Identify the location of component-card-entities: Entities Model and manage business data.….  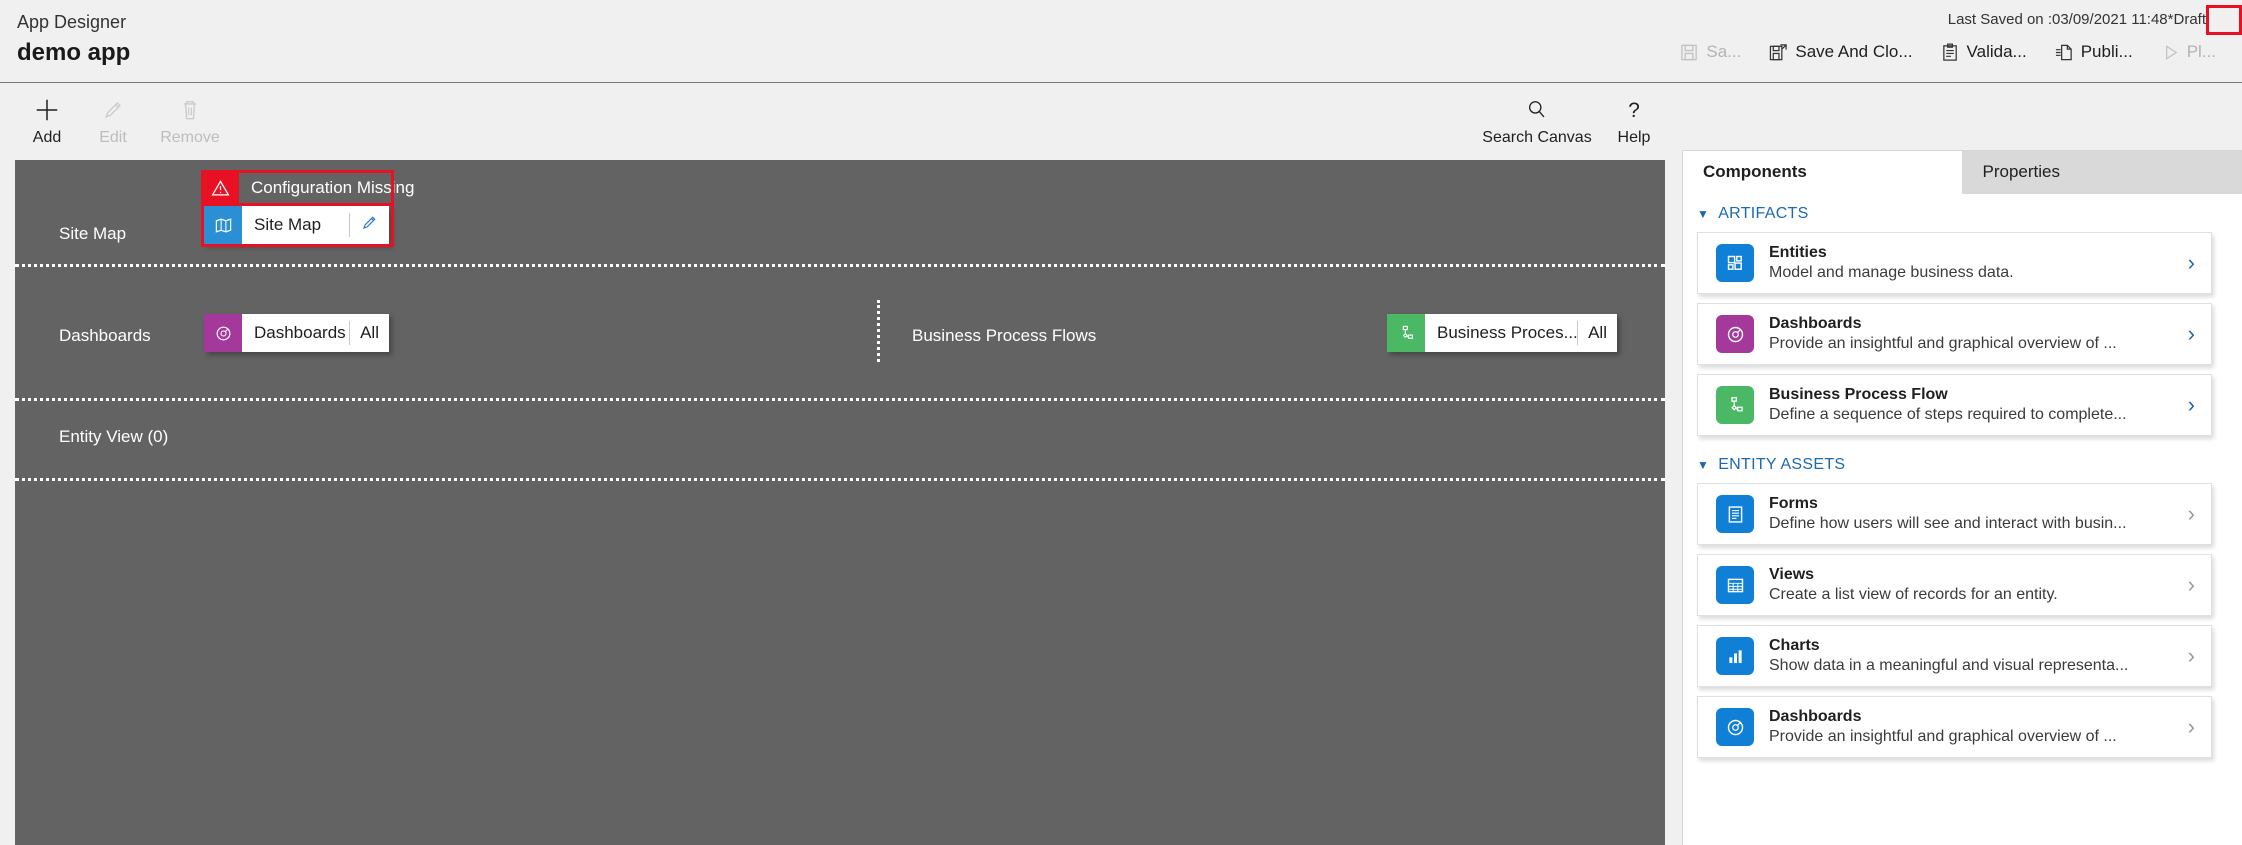
(1954, 263).